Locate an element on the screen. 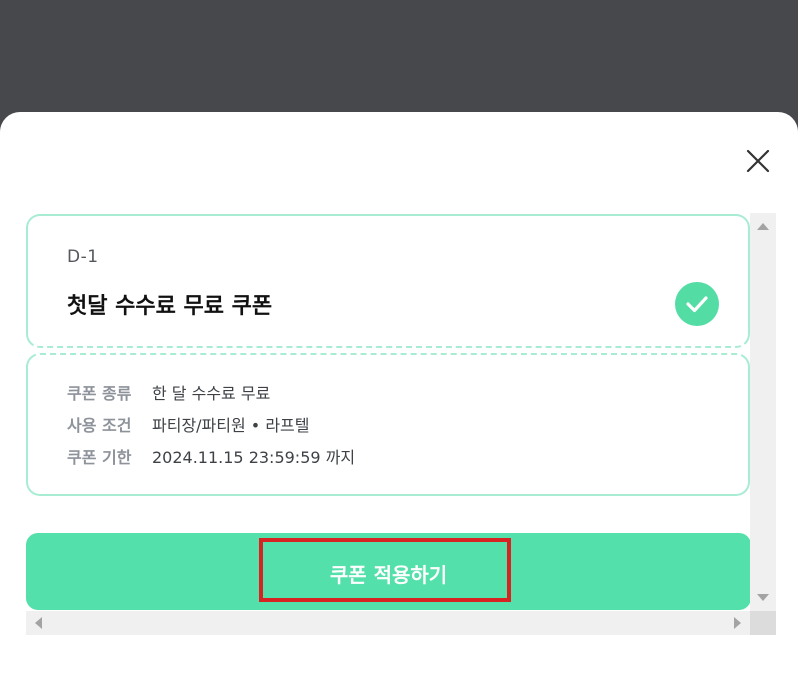  coupon-expiry-label: 쿠폰 기한 is located at coordinates (99, 457).